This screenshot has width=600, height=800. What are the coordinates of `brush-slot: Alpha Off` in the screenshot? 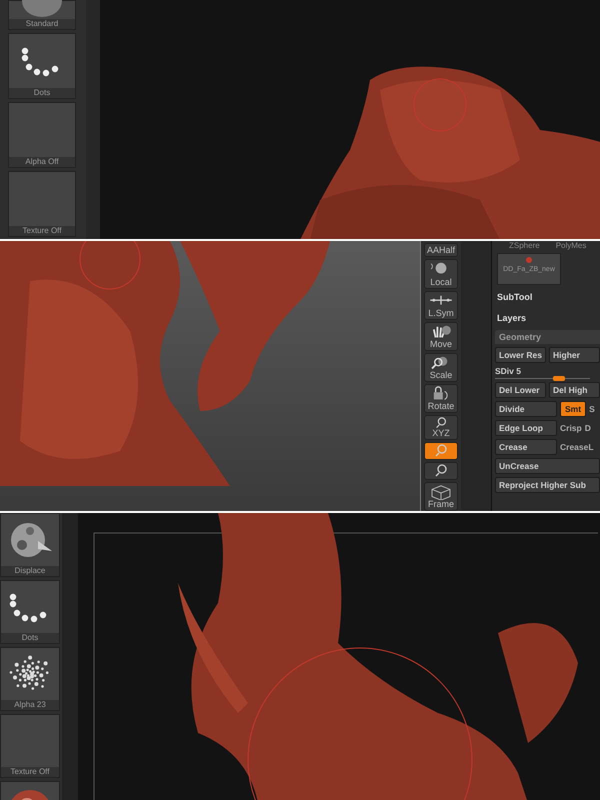 It's located at (42, 135).